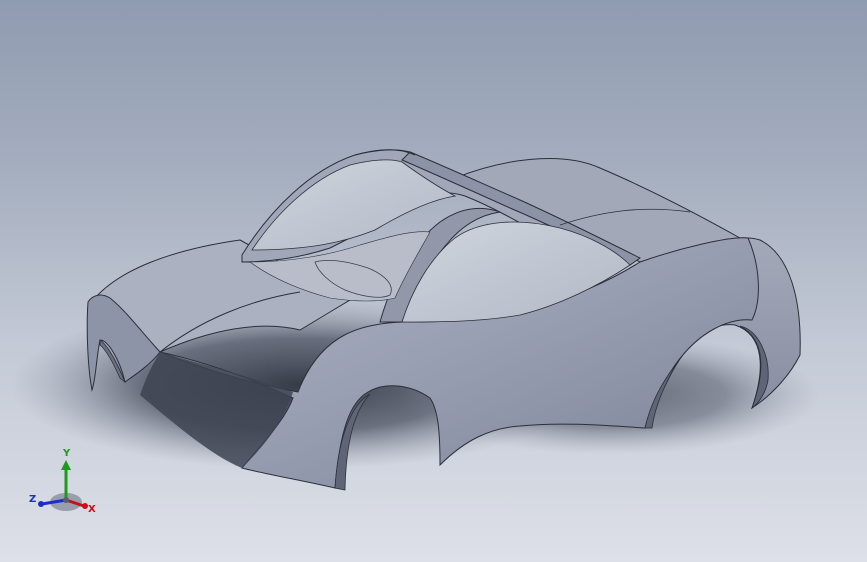 Image resolution: width=867 pixels, height=562 pixels. I want to click on z-axis-label: Z, so click(32, 499).